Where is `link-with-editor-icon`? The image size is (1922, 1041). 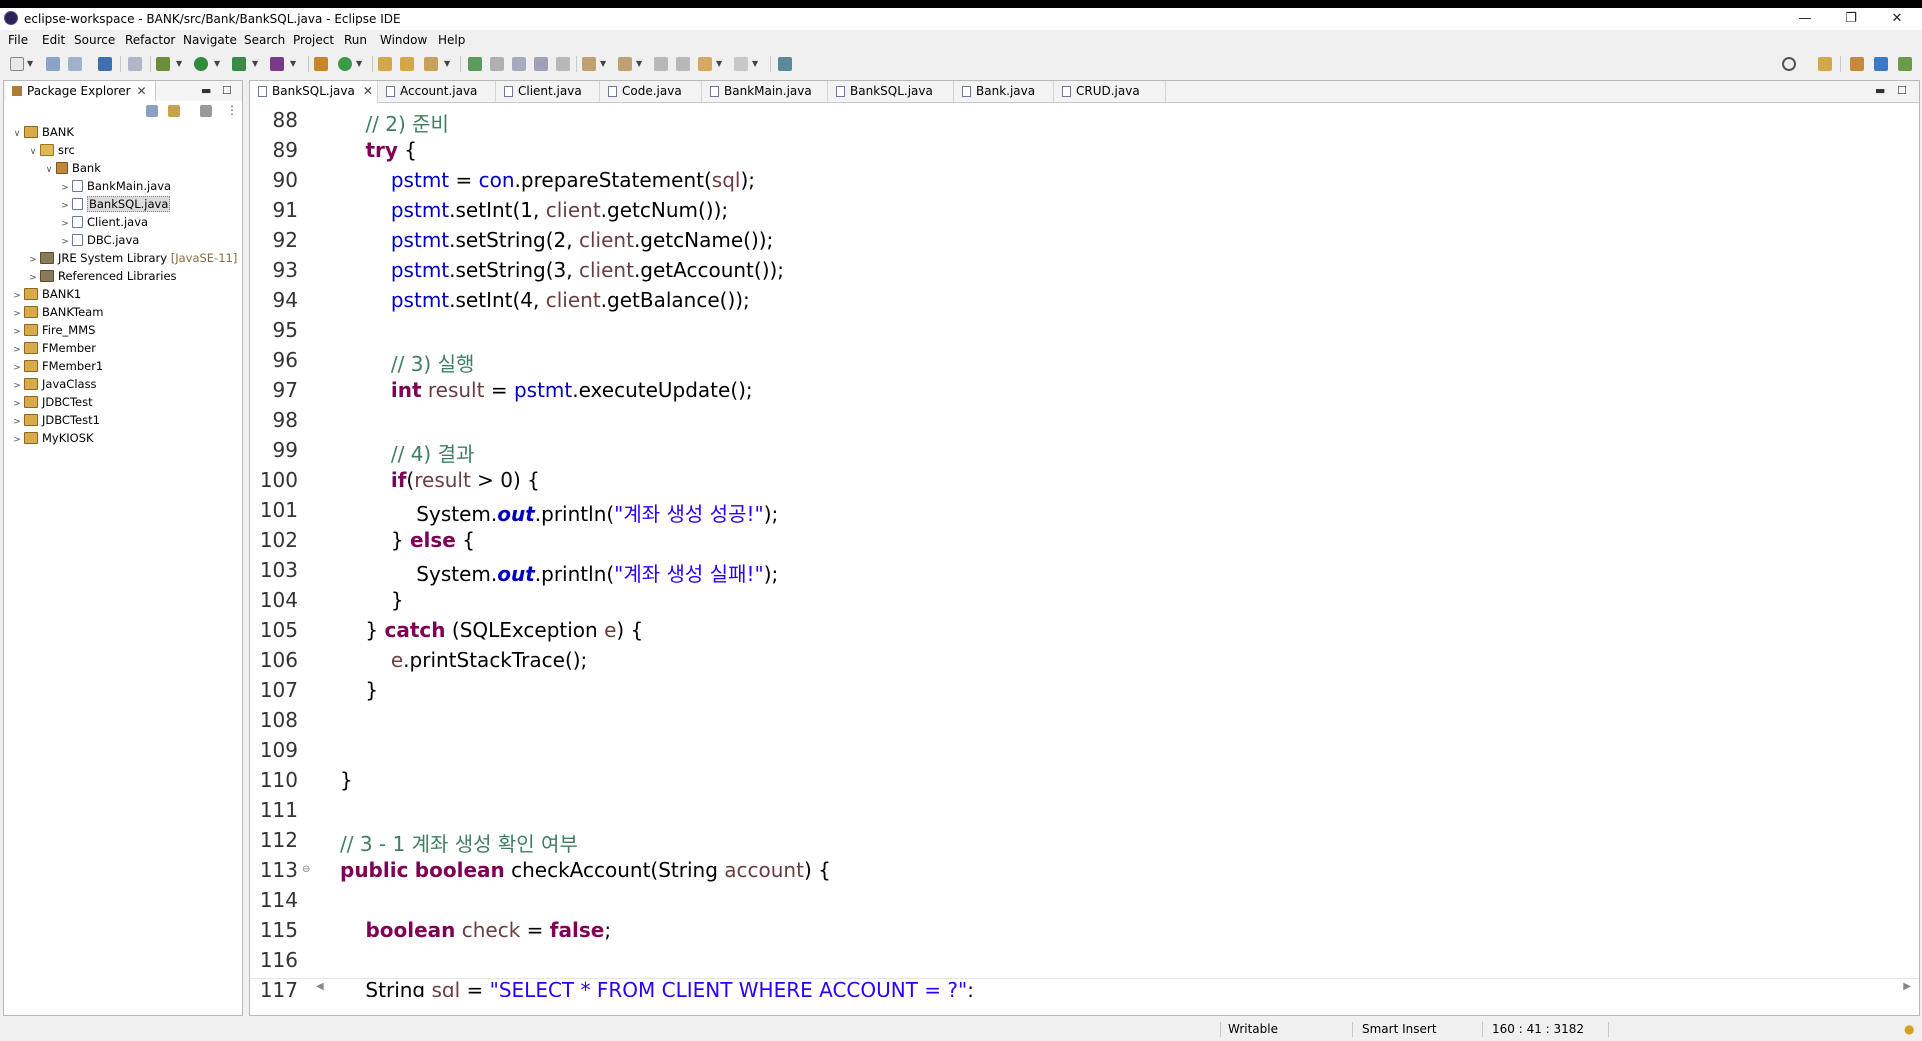 link-with-editor-icon is located at coordinates (174, 111).